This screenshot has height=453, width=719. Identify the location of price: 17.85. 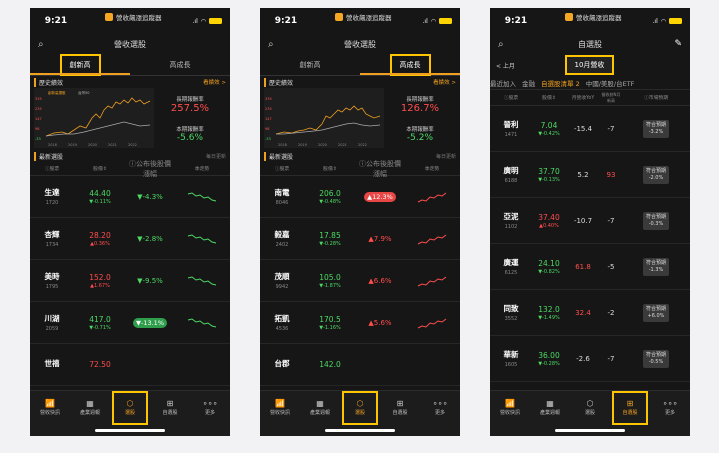
(330, 235).